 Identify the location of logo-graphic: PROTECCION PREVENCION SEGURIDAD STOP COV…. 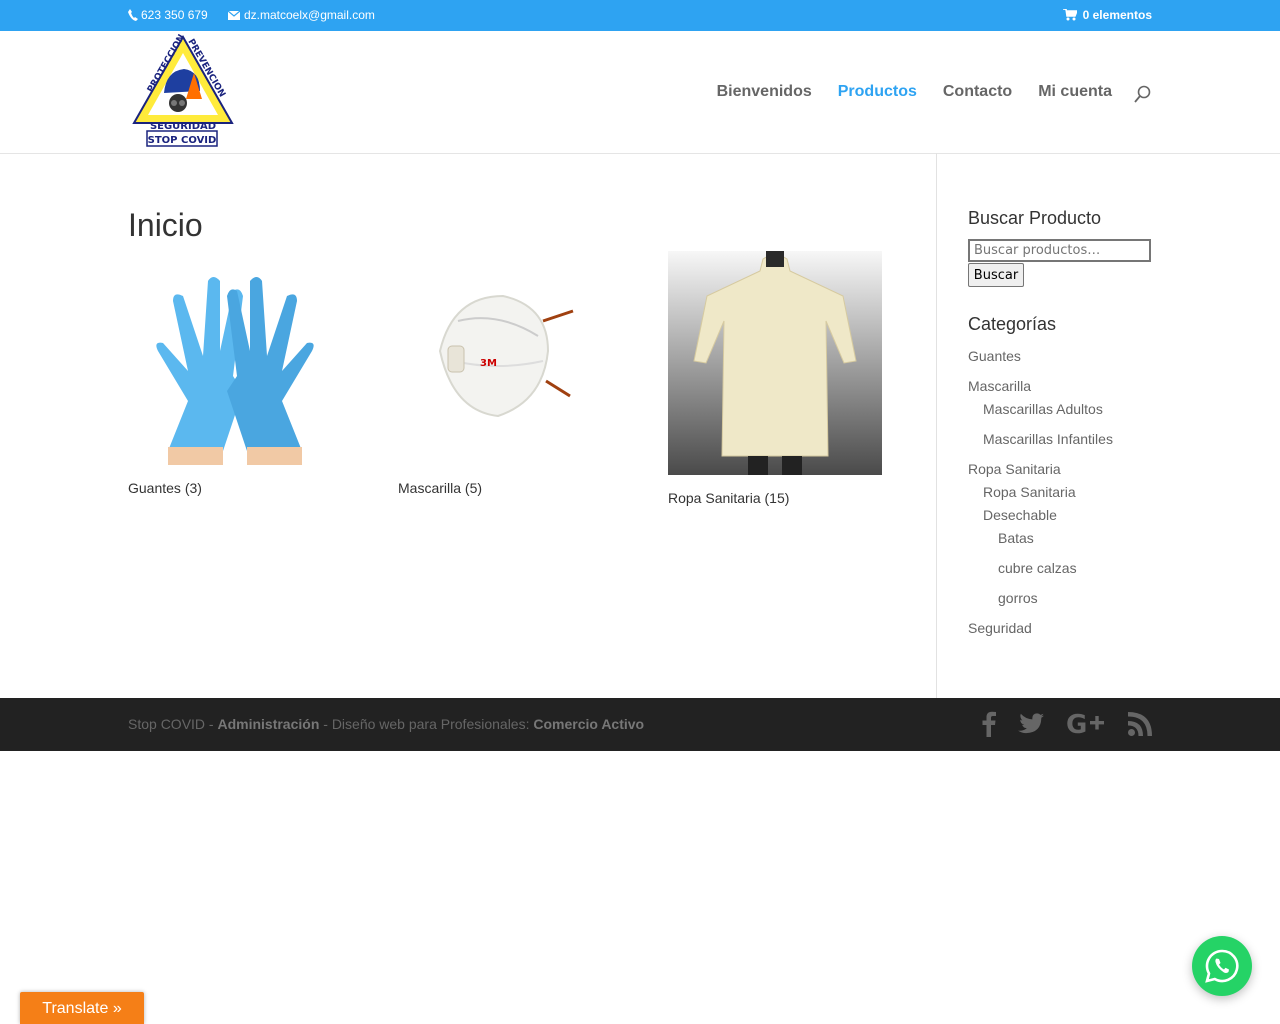
(183, 90).